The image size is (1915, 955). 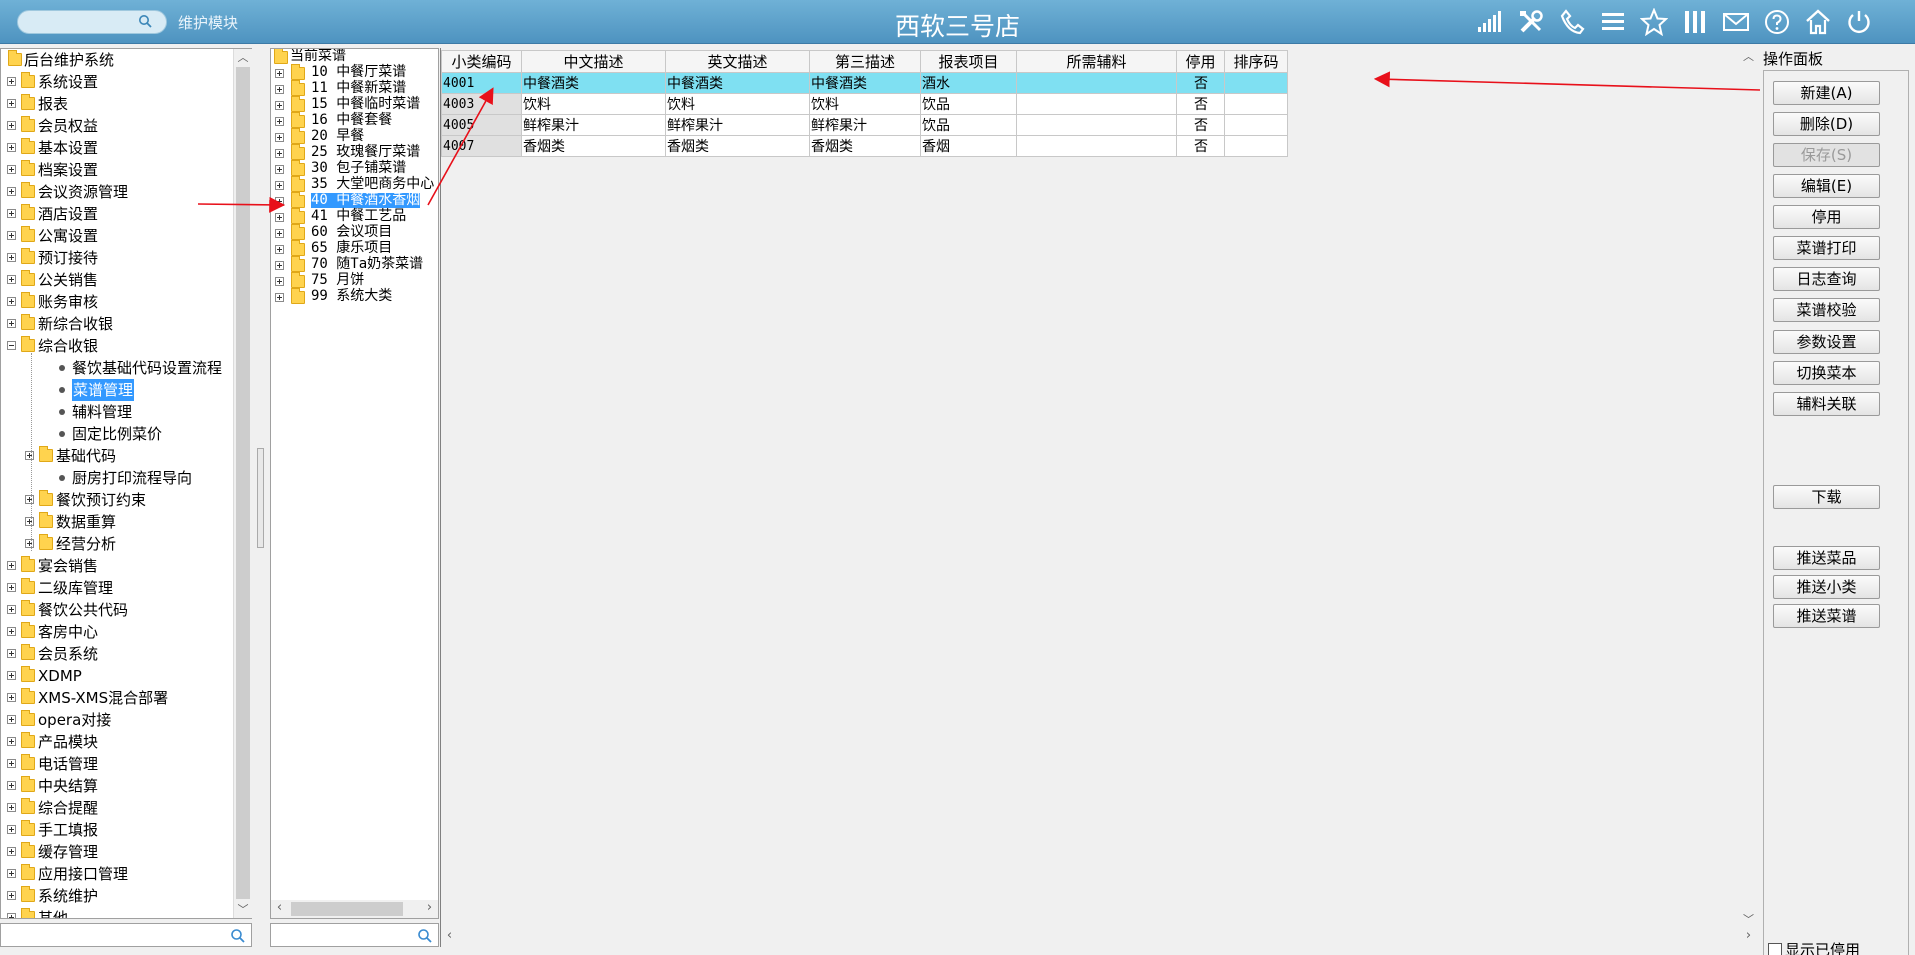 I want to click on nav-item: 系统维护, so click(x=117, y=896).